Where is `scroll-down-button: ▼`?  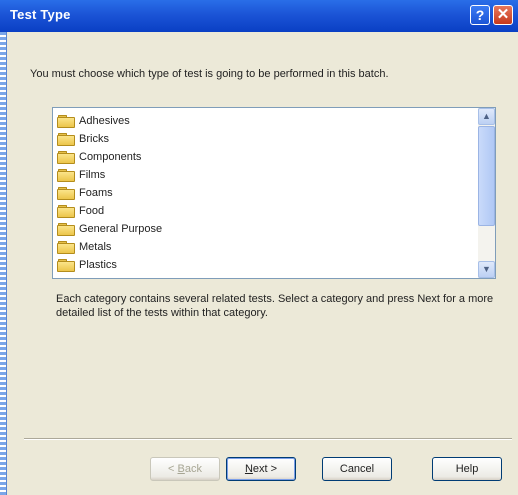
scroll-down-button: ▼ is located at coordinates (486, 269).